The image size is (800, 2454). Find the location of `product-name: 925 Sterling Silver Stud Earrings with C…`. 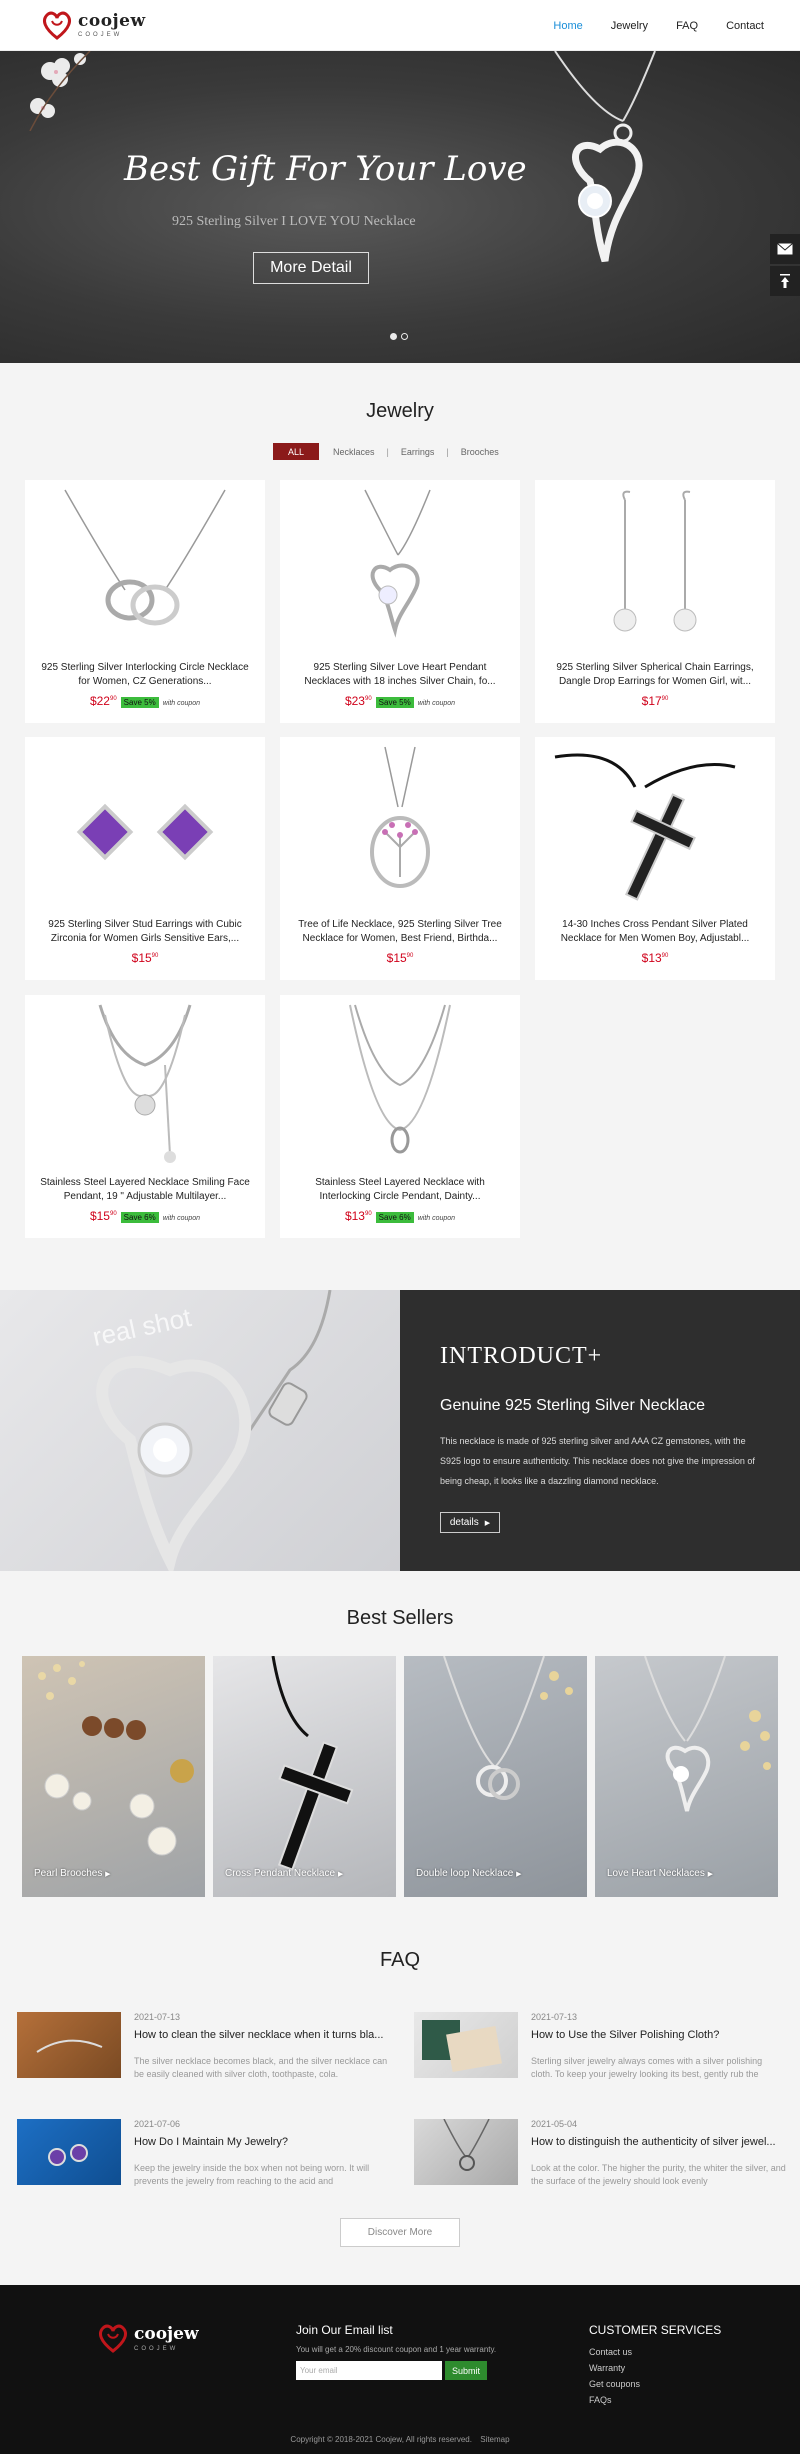

product-name: 925 Sterling Silver Stud Earrings with C… is located at coordinates (145, 932).